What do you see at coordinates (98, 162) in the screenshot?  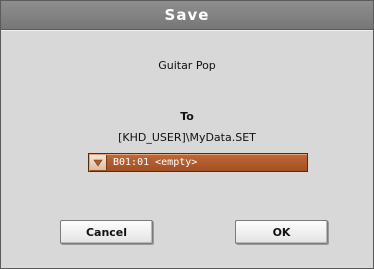 I see `triangle-down-icon` at bounding box center [98, 162].